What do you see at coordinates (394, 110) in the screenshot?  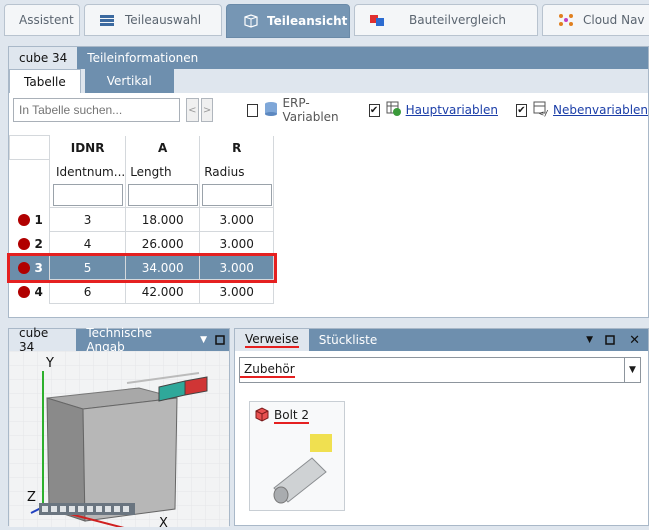 I see `table-settings-icon` at bounding box center [394, 110].